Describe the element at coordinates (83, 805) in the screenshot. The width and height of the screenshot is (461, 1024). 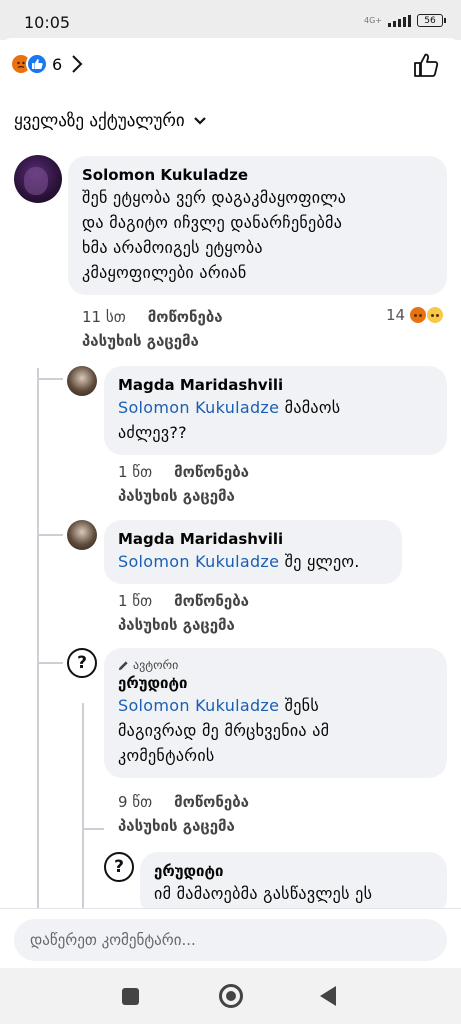
I see `thread-line-nested` at that location.